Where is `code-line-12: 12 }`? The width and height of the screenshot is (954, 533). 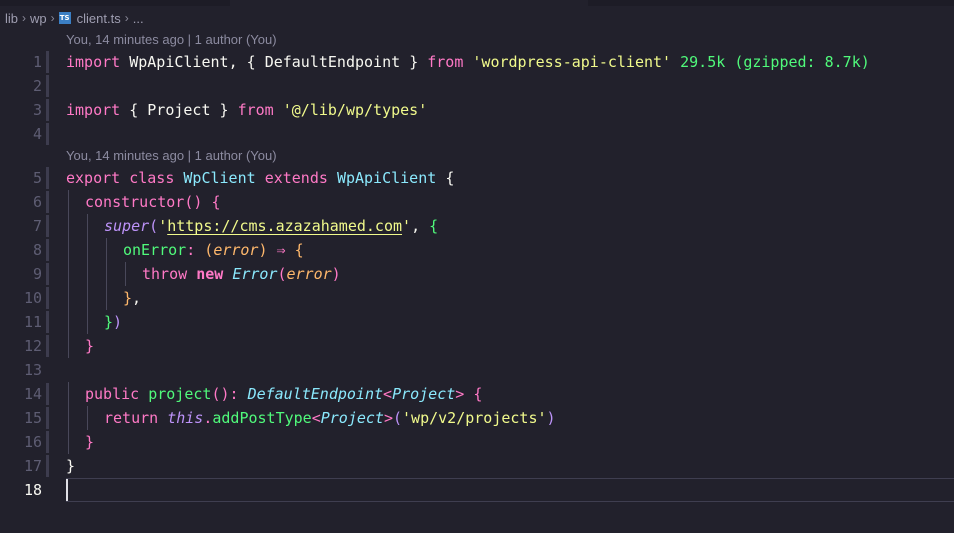
code-line-12: 12 } is located at coordinates (477, 346).